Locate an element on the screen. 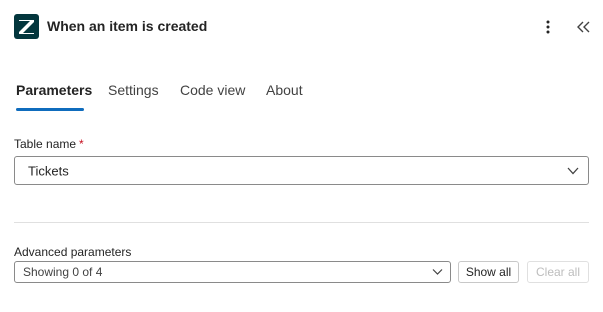 The width and height of the screenshot is (603, 312). tab-about: About is located at coordinates (284, 90).